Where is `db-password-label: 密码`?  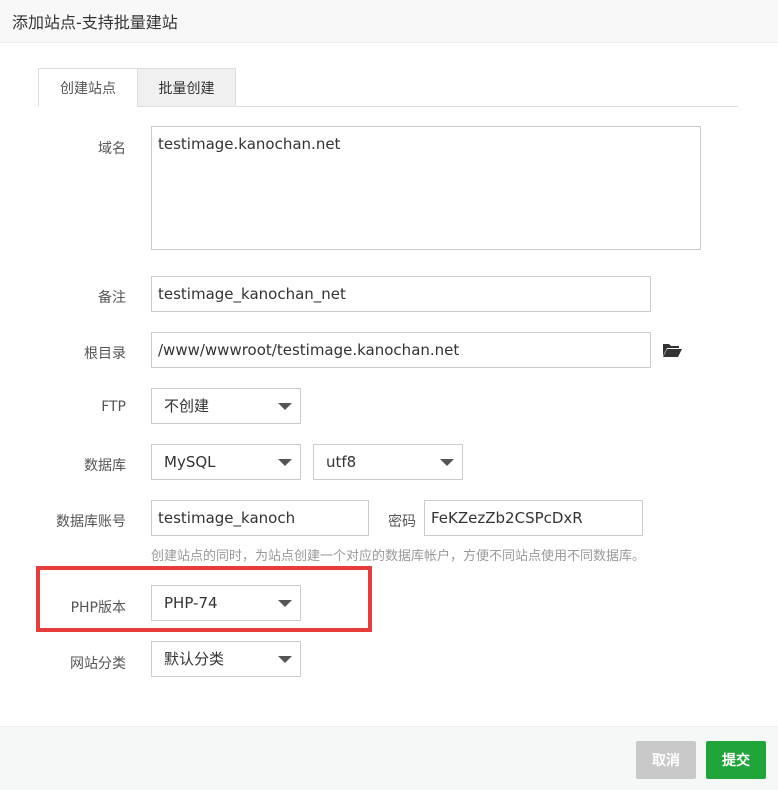 db-password-label: 密码 is located at coordinates (402, 522).